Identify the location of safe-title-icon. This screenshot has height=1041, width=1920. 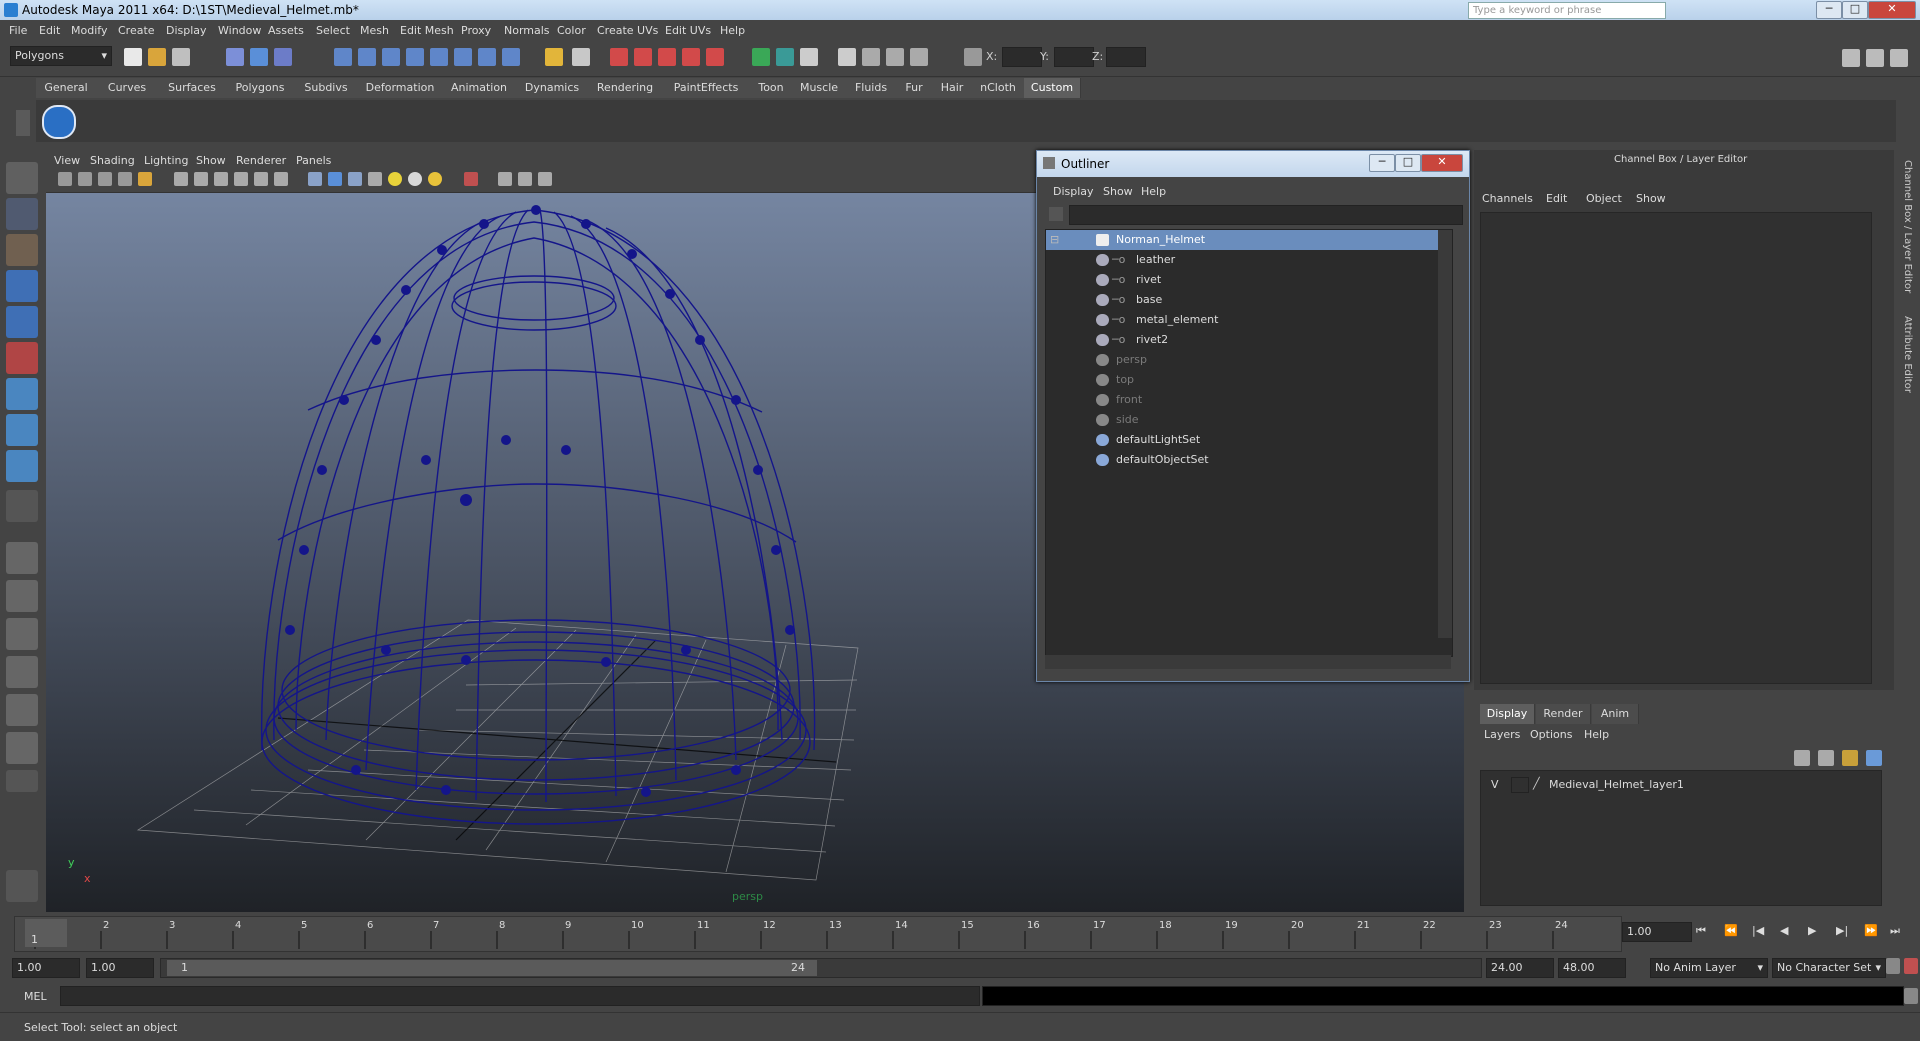
(281, 179).